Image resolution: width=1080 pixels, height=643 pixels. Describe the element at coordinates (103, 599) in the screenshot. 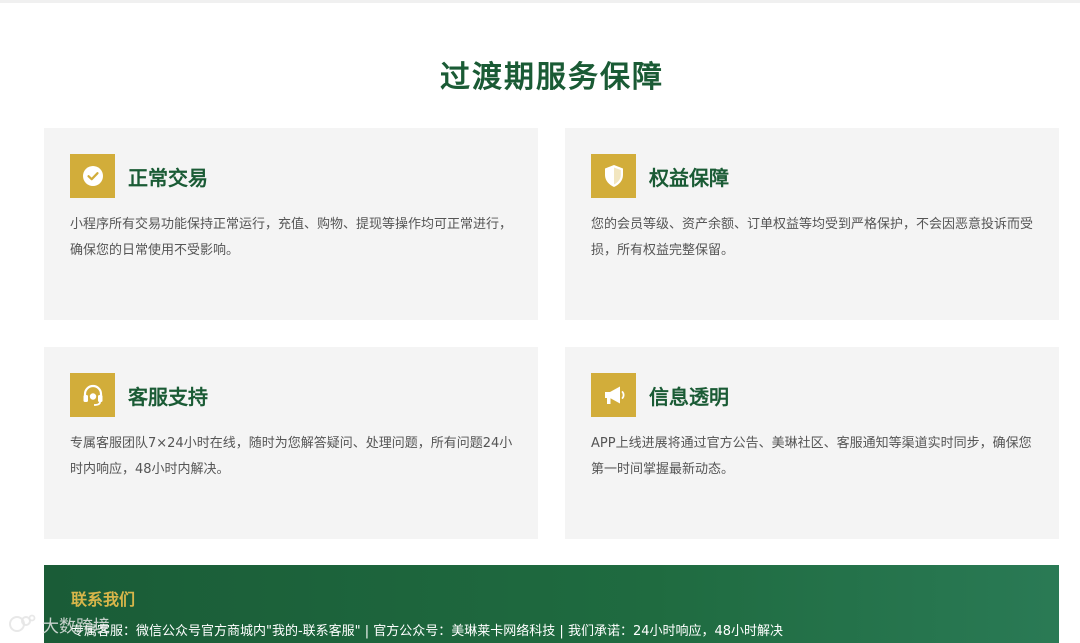

I see `contact-title: 联系我们` at that location.